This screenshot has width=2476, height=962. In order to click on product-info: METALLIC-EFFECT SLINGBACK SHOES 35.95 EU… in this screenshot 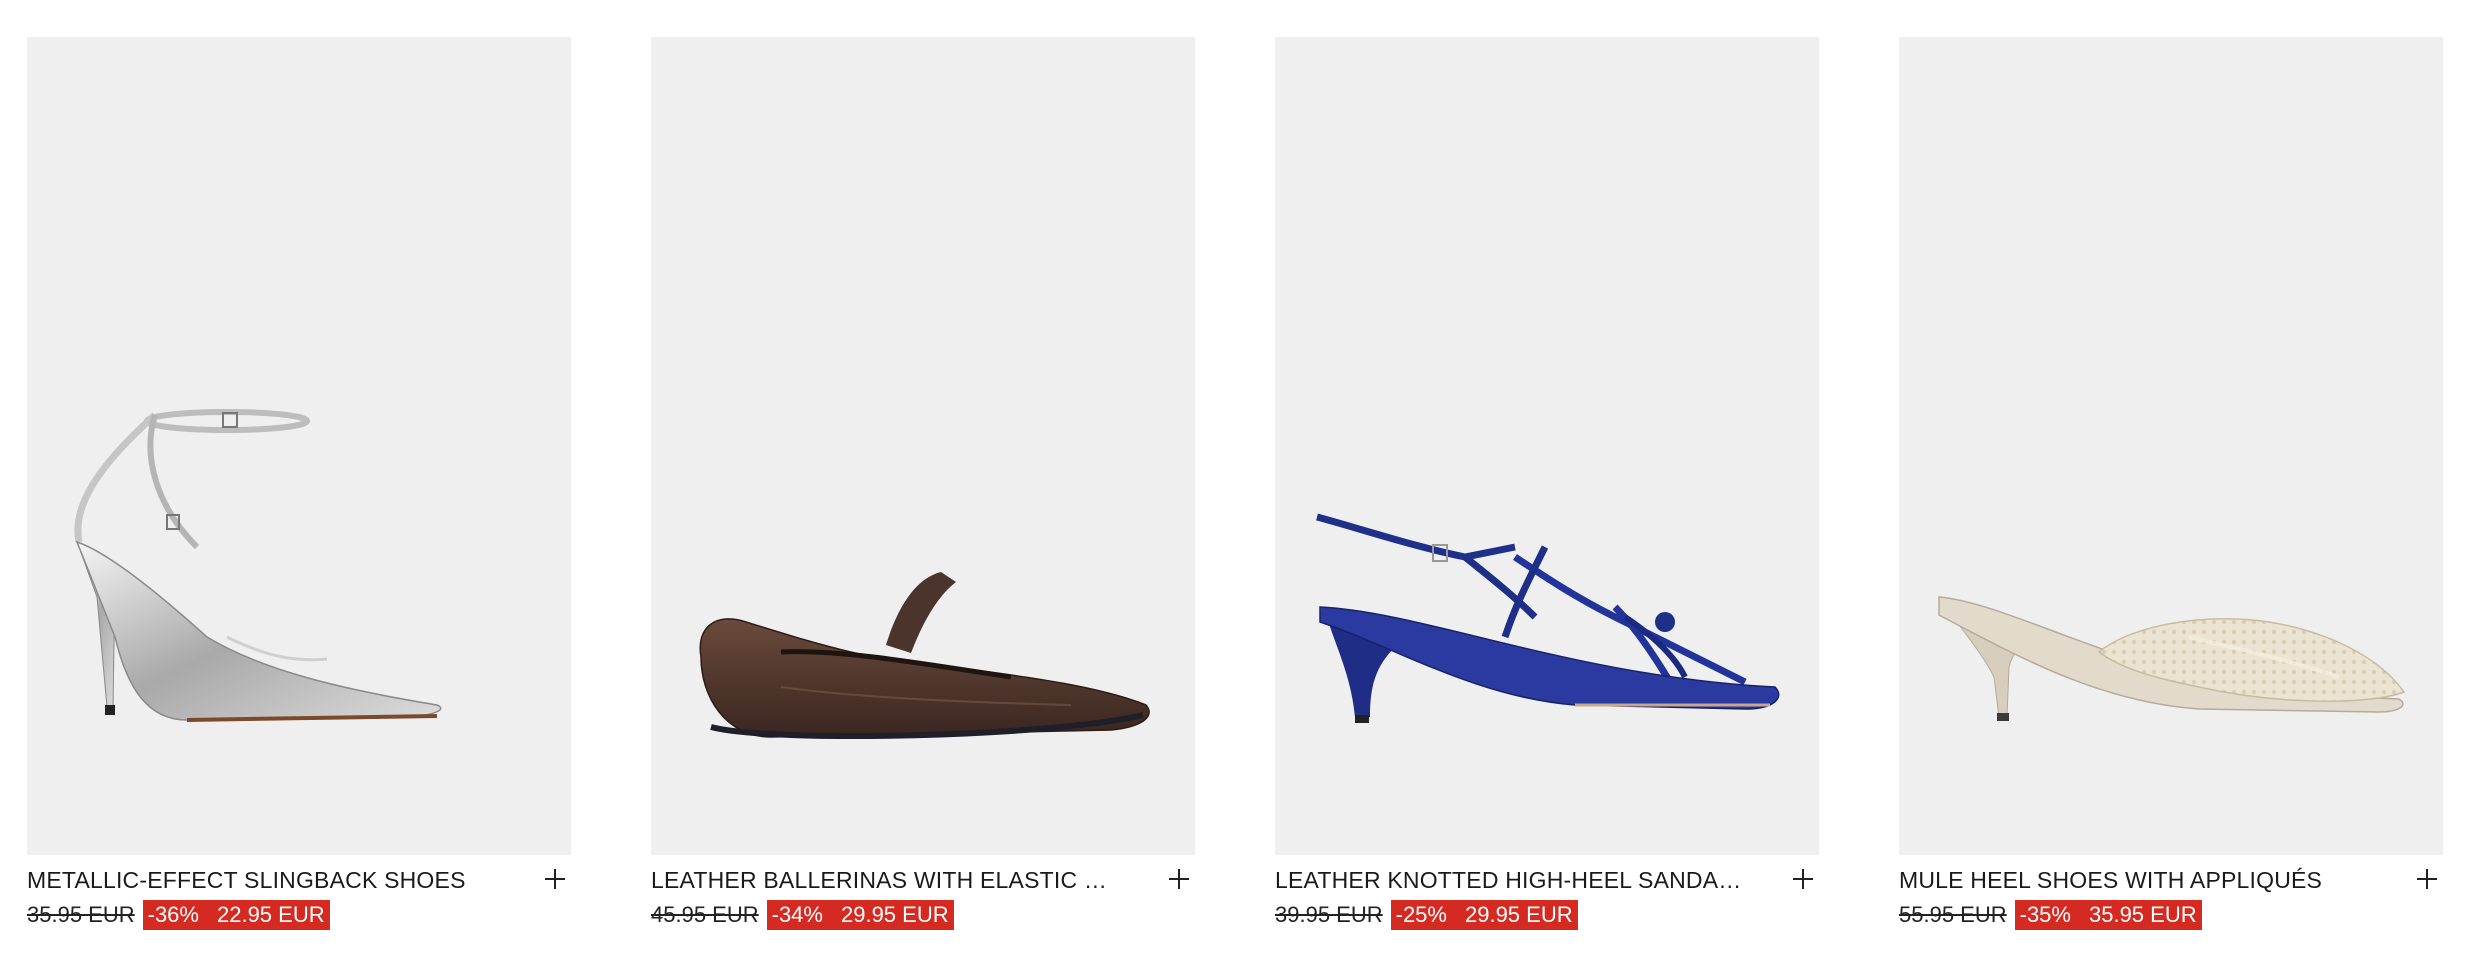, I will do `click(299, 895)`.